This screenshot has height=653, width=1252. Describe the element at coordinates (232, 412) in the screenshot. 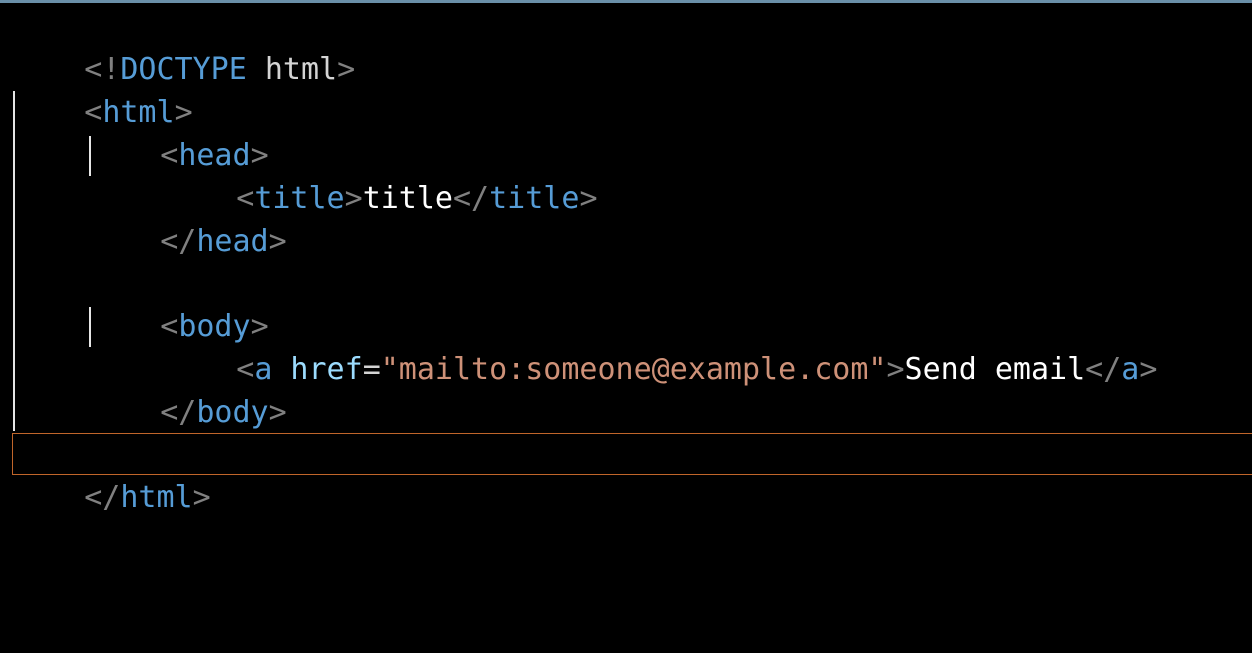

I see `tag-name: body` at that location.